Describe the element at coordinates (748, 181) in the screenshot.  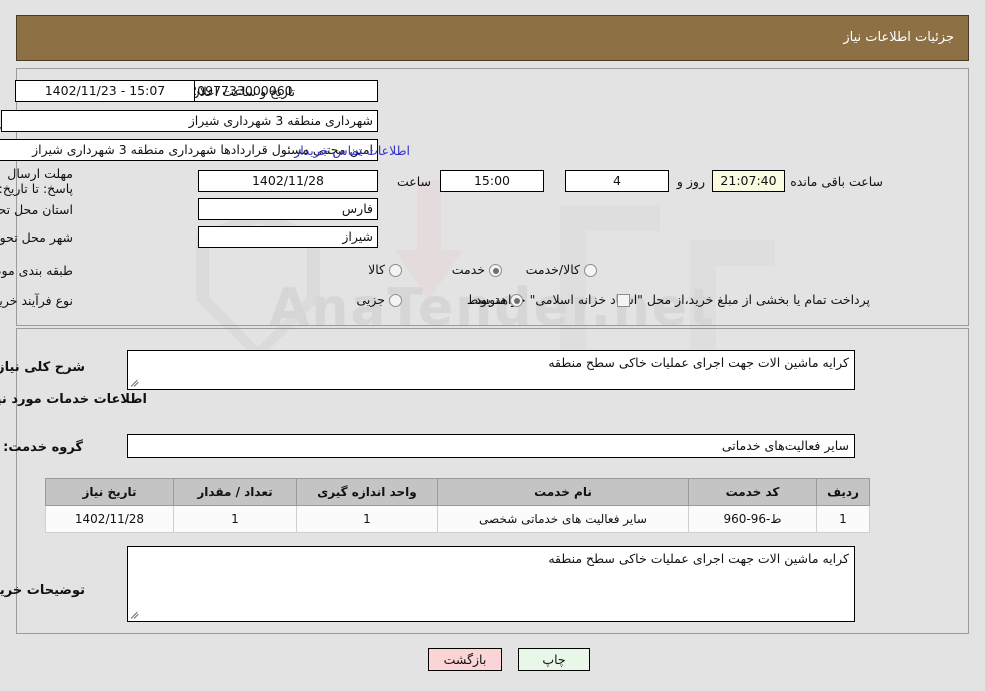
I see `countdown-timer-value: 21:07:40` at that location.